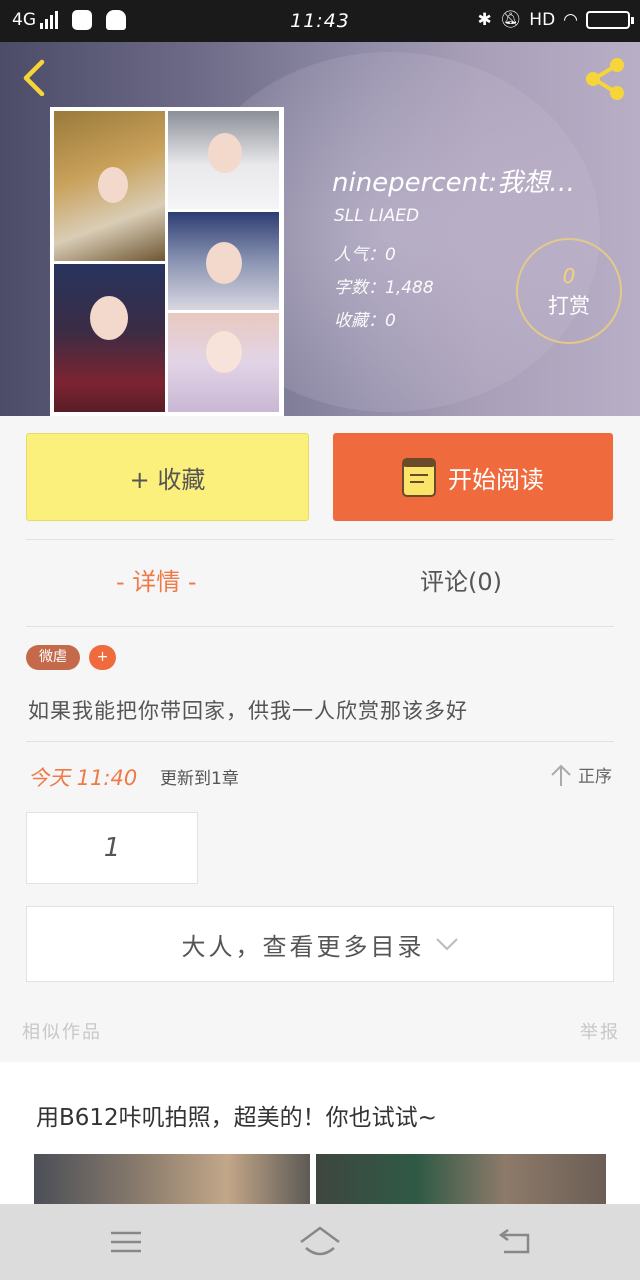  I want to click on start-reading-button: 开始阅读, so click(473, 477).